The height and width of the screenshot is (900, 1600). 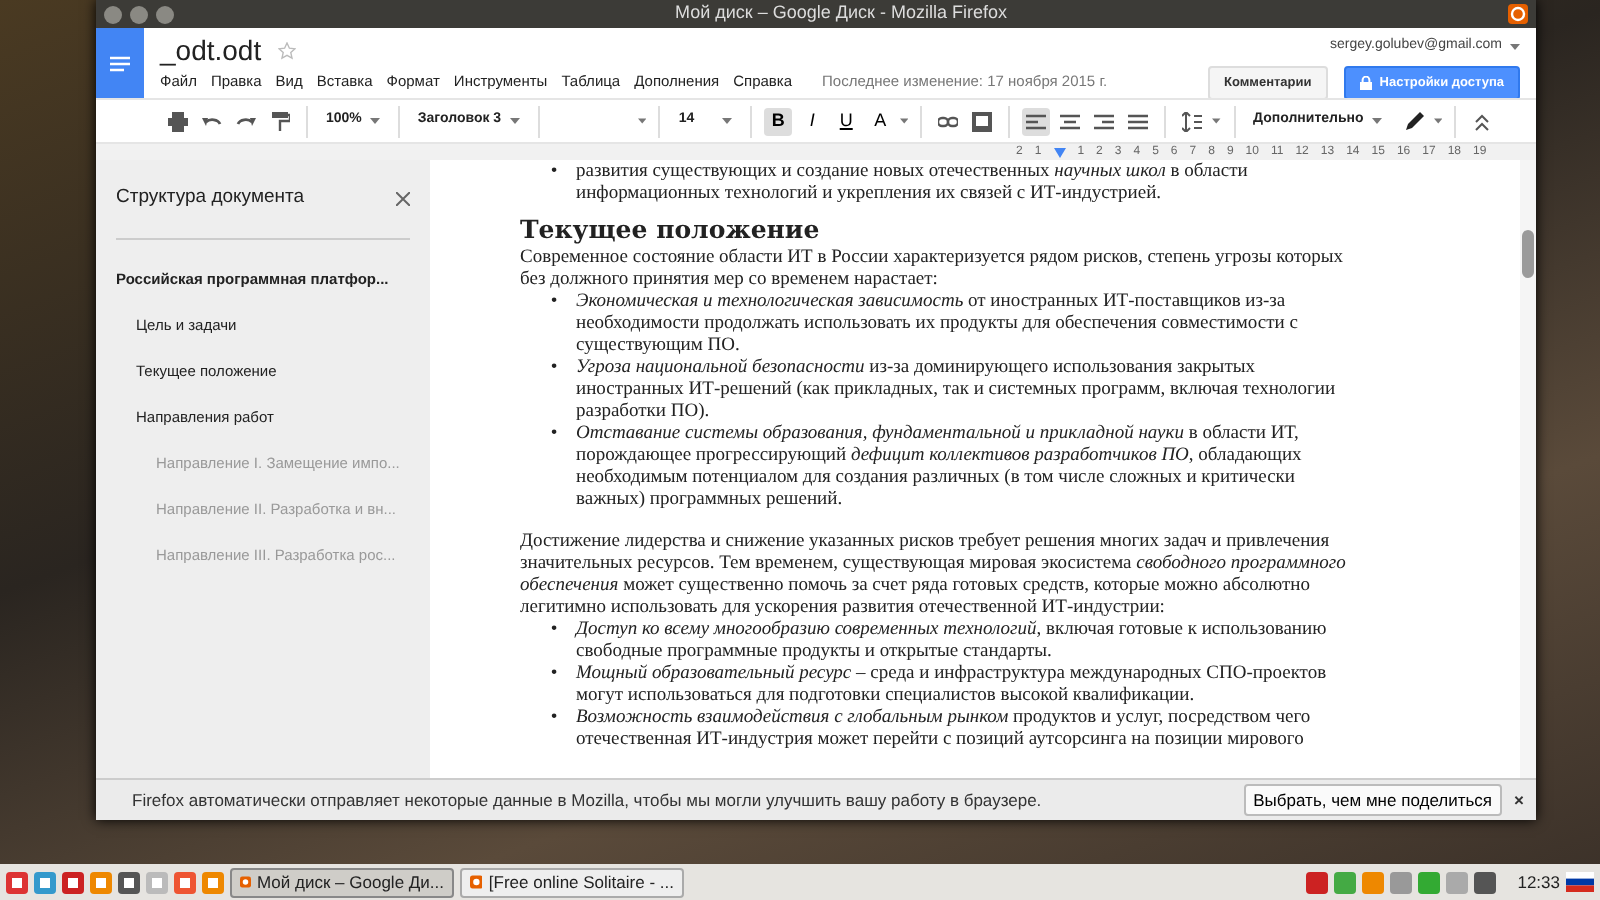 I want to click on star-icon, so click(x=286, y=50).